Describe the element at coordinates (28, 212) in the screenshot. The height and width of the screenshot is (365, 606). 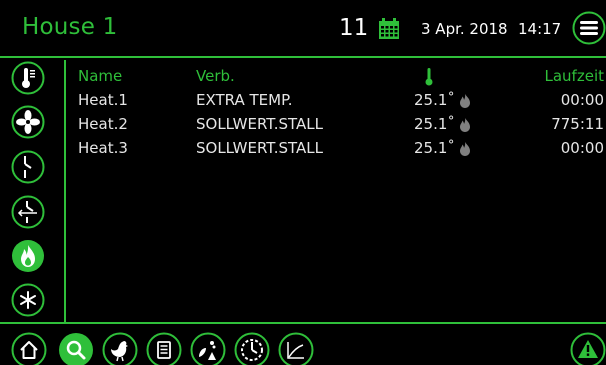
I see `ventilation-icon` at that location.